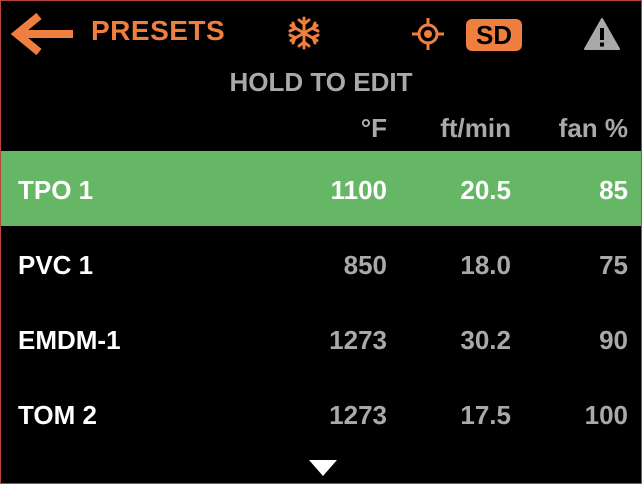  Describe the element at coordinates (358, 190) in the screenshot. I see `preset-temp: 1100` at that location.